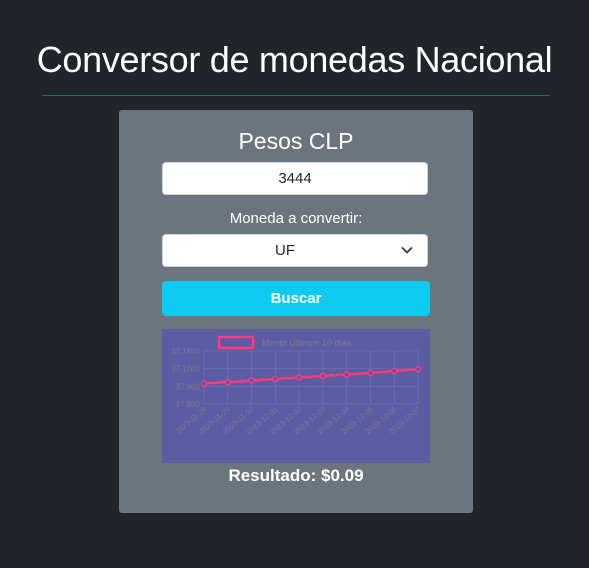 The height and width of the screenshot is (568, 589). Describe the element at coordinates (295, 178) in the screenshot. I see `amount-input` at that location.